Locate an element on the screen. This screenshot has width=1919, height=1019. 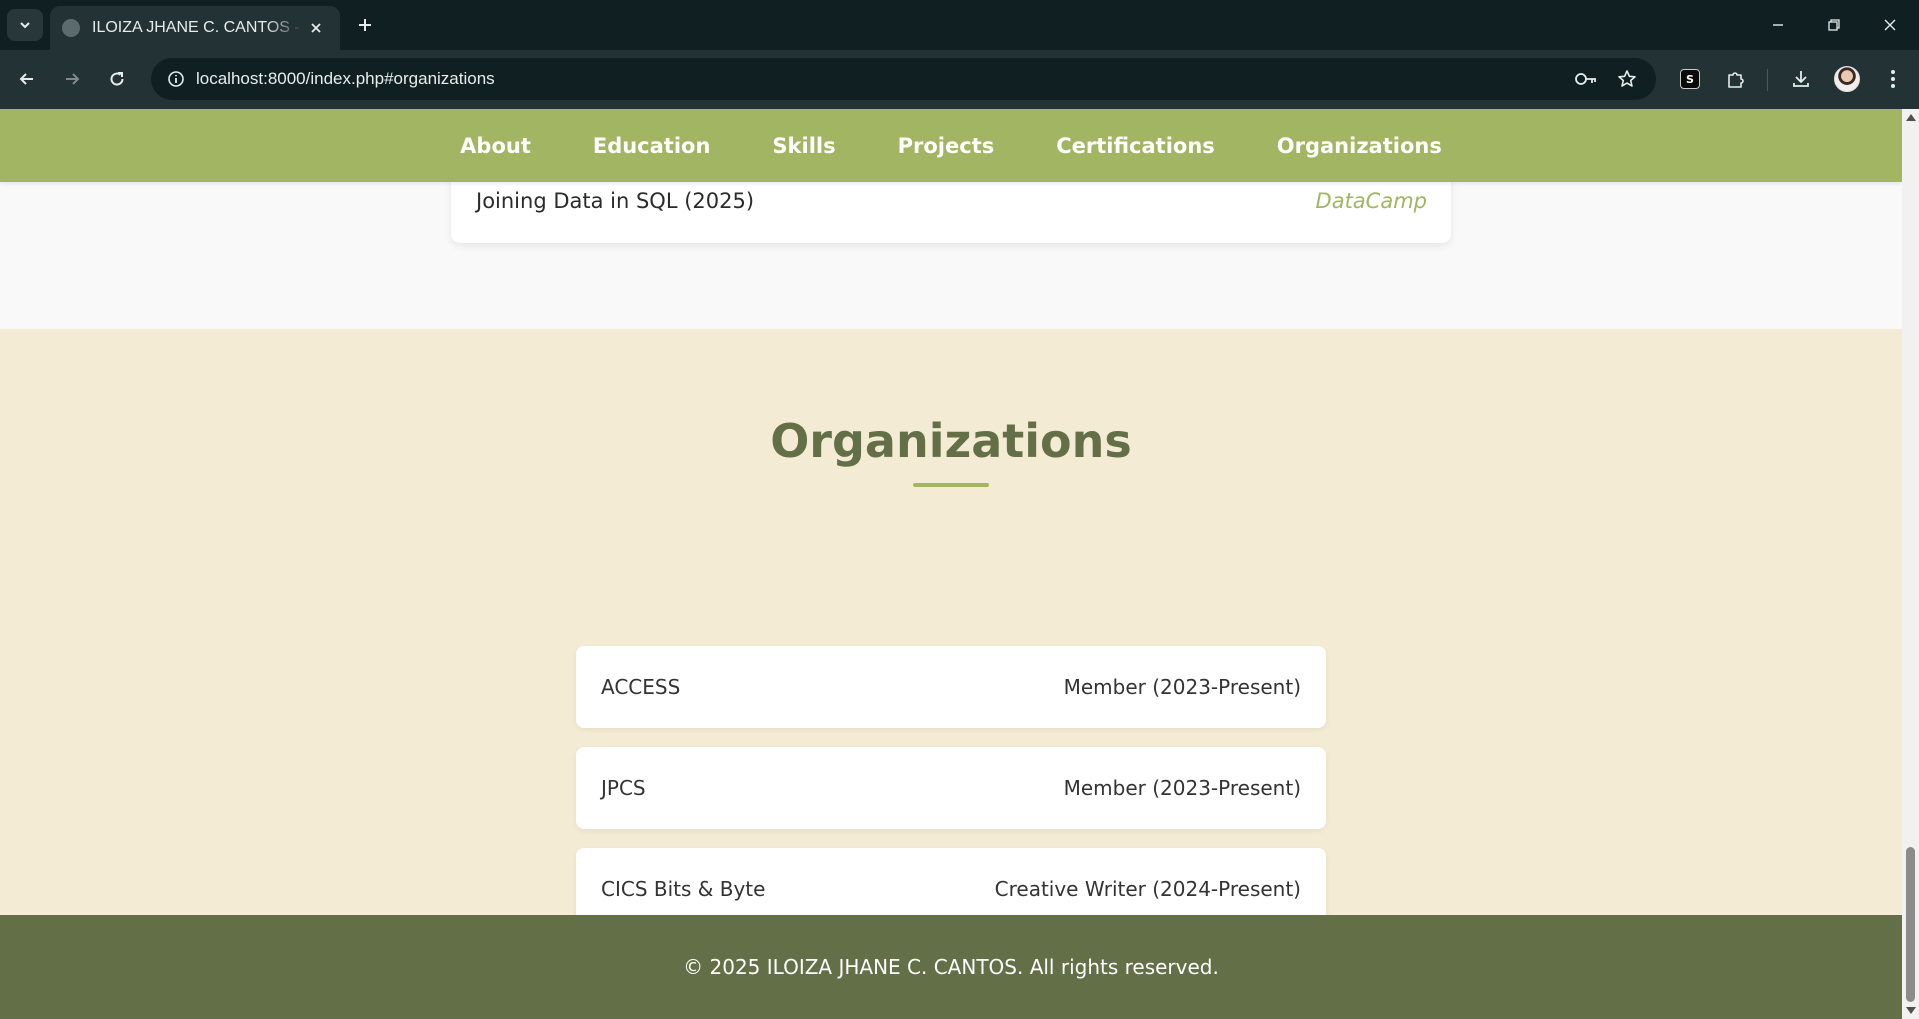
browser-menu-button is located at coordinates (1893, 79).